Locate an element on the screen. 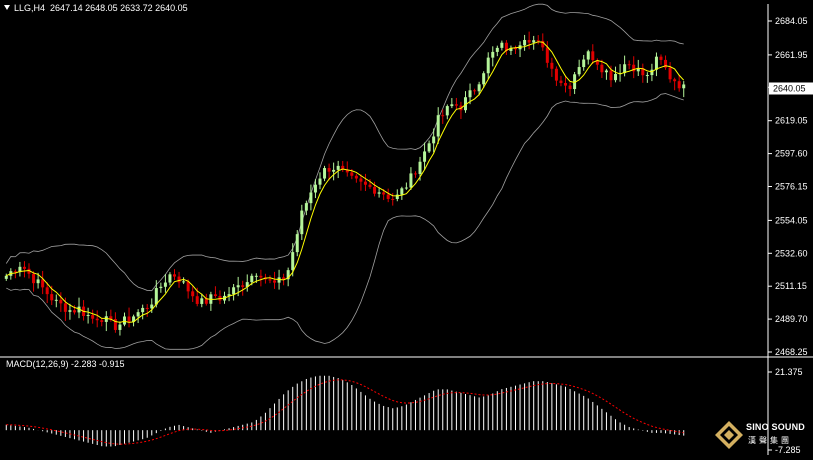 This screenshot has width=813, height=460. macd-tick-label: 21.375 is located at coordinates (789, 372).